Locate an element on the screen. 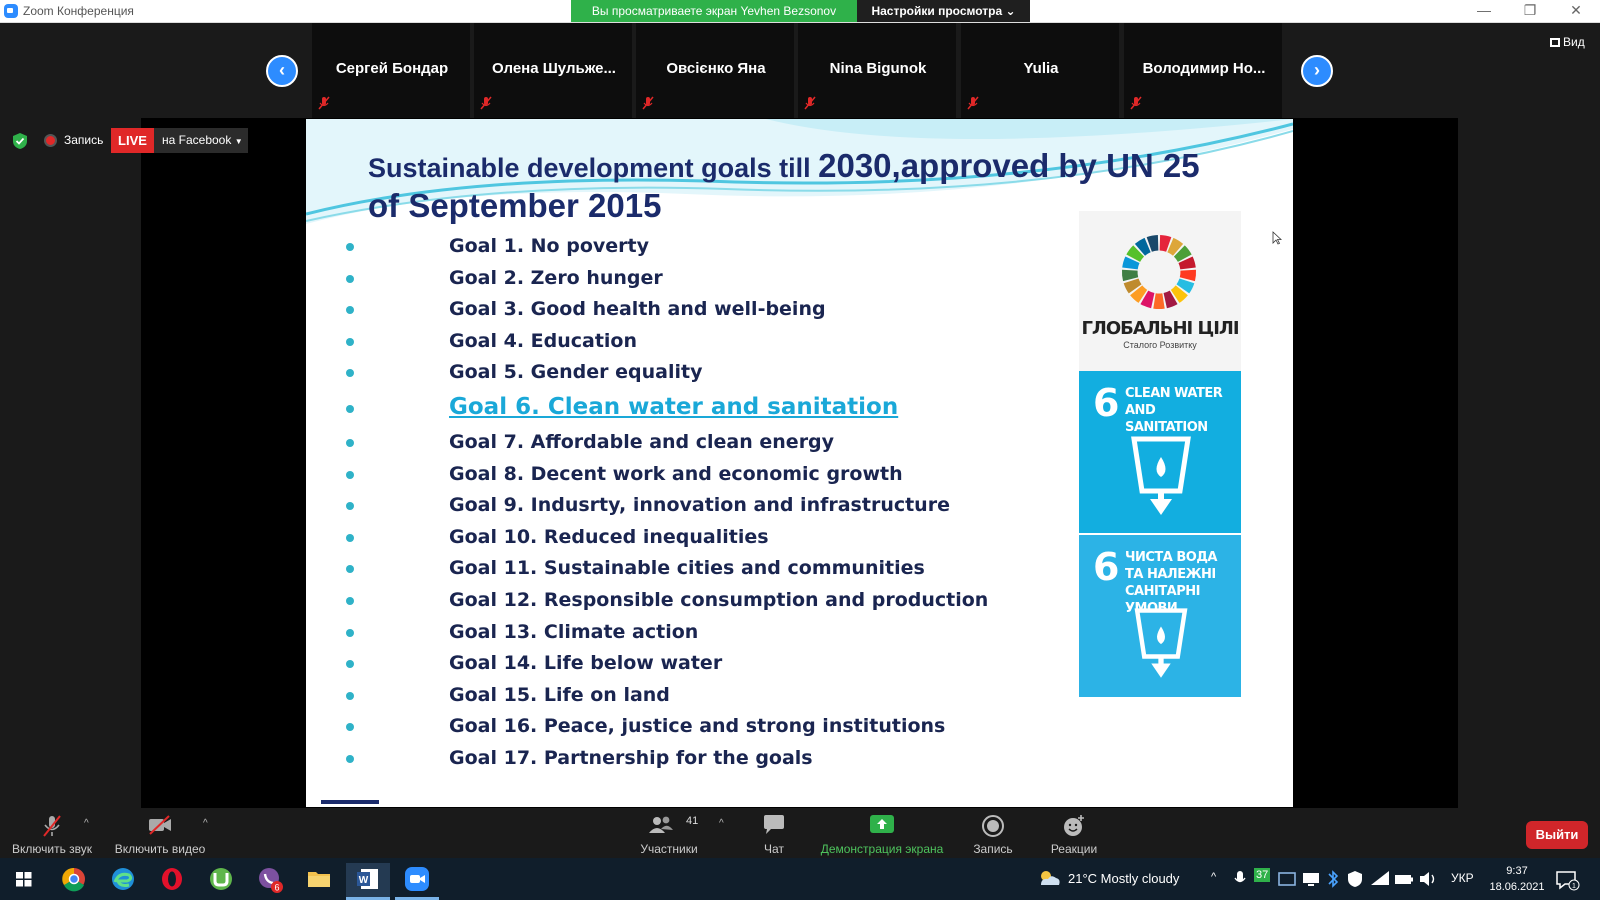 Image resolution: width=1600 pixels, height=900 pixels. sdg-color-wheel-icon is located at coordinates (1159, 272).